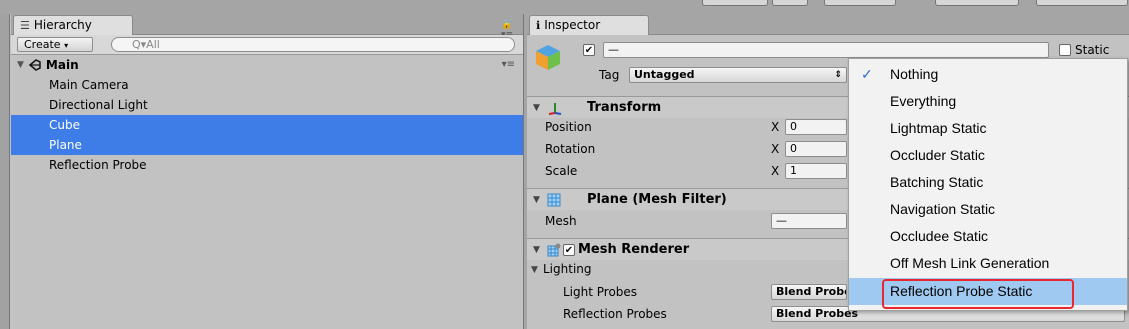 This screenshot has height=329, width=1129. Describe the element at coordinates (809, 221) in the screenshot. I see `mesh-object-field: —` at that location.